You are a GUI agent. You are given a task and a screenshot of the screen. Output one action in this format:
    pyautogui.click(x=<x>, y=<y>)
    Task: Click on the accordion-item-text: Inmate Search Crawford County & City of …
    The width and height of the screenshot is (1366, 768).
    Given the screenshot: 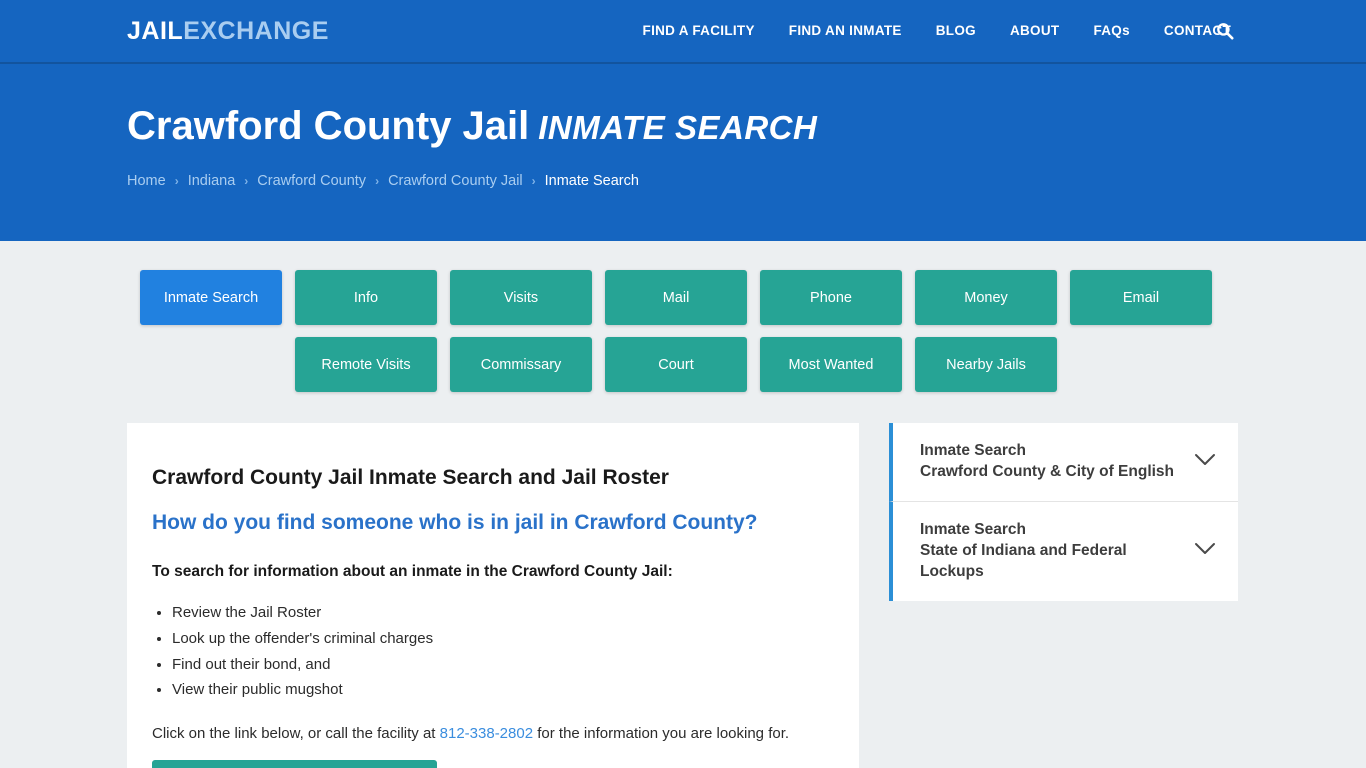 What is the action you would take?
    pyautogui.click(x=1047, y=462)
    